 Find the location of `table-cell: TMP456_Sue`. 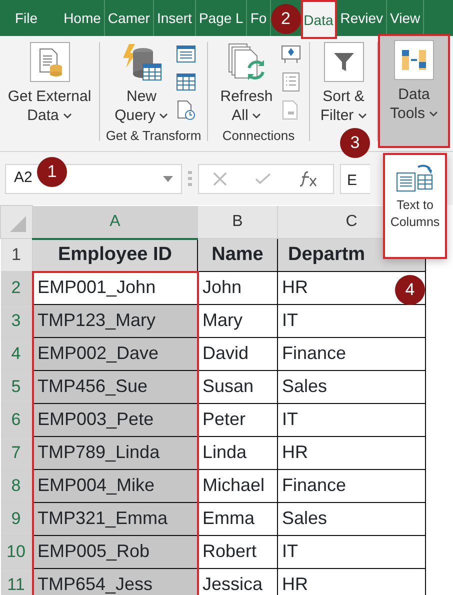

table-cell: TMP456_Sue is located at coordinates (115, 387).